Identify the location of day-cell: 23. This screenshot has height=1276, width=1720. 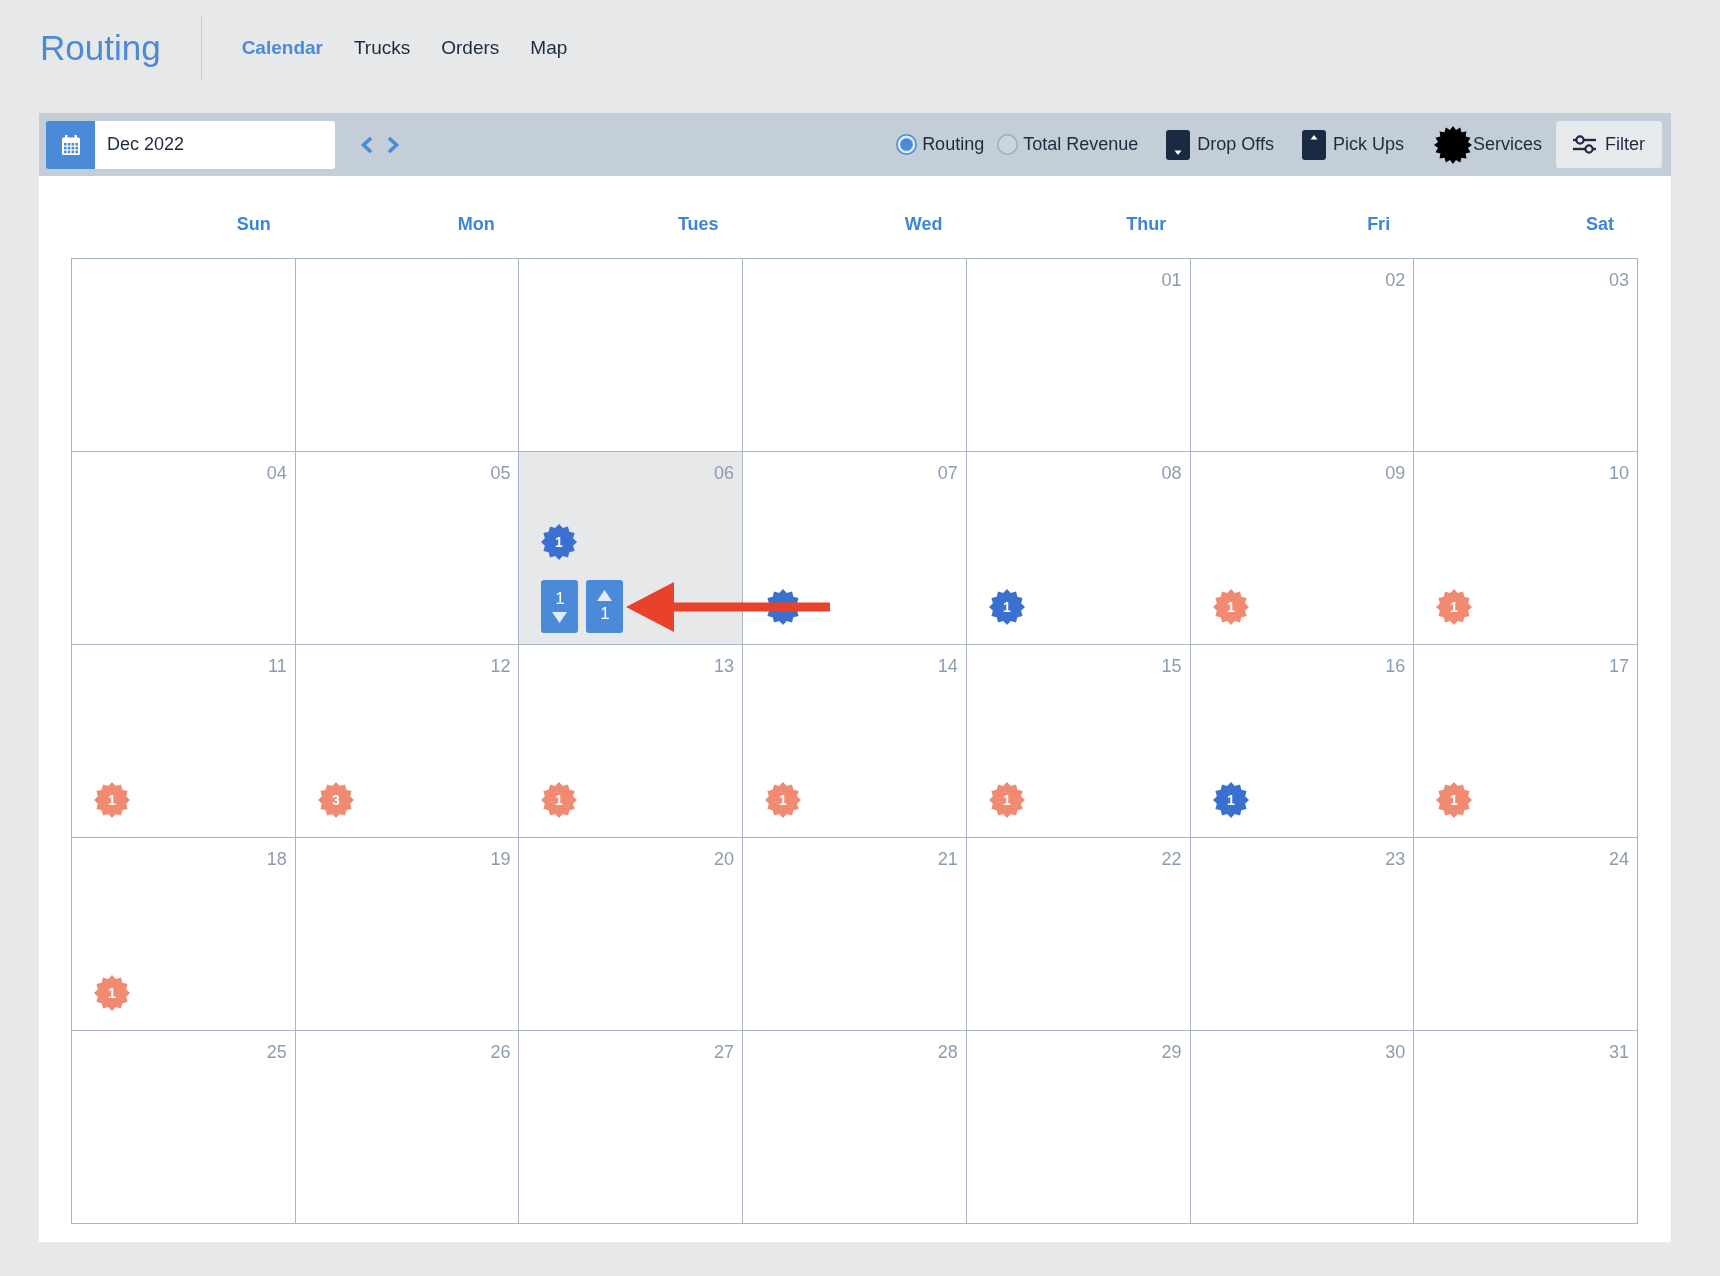
(1301, 933).